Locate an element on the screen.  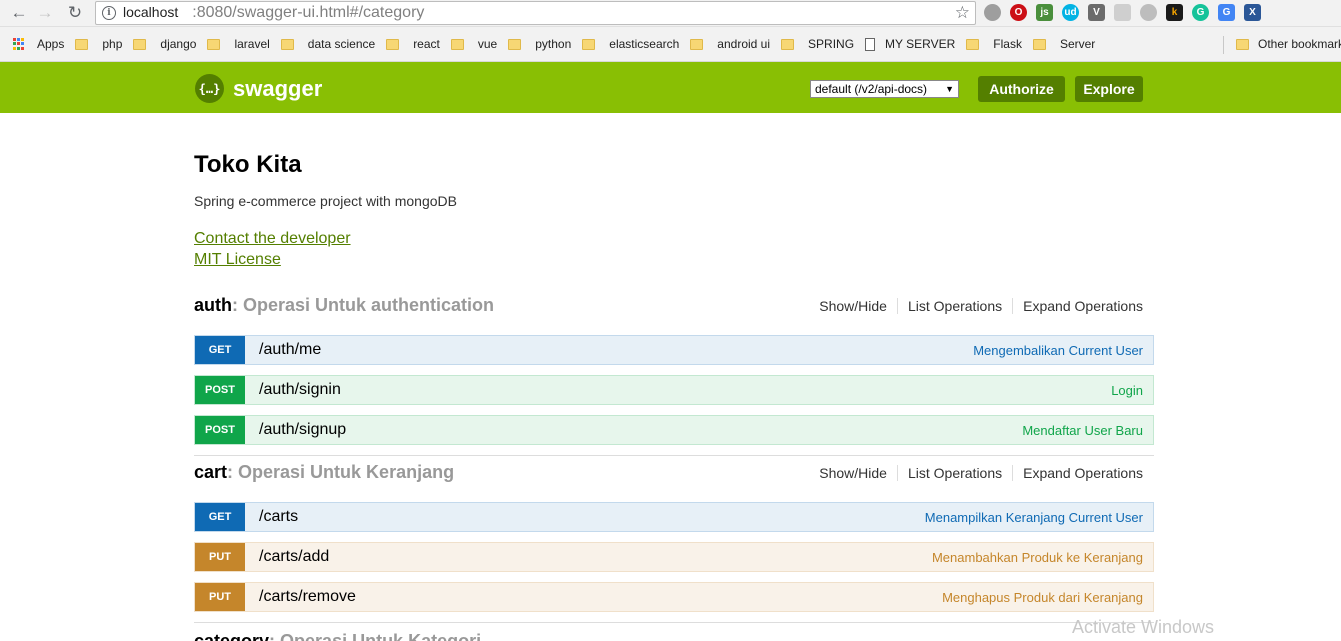
bookmark-star-icon: ☆ is located at coordinates (962, 13).